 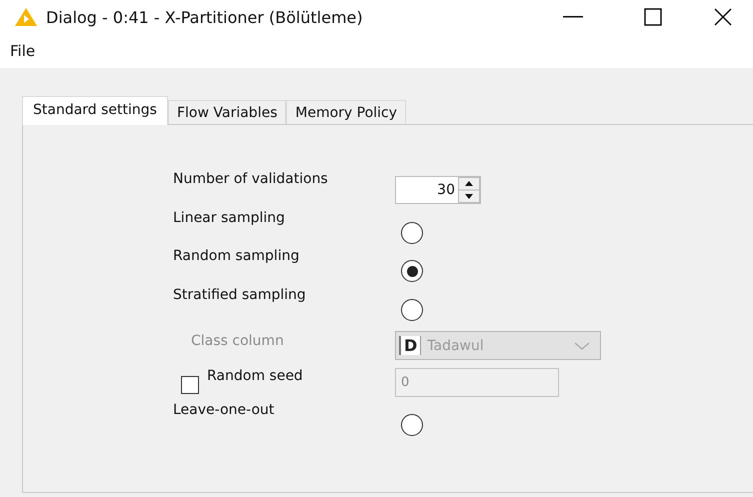 What do you see at coordinates (237, 340) in the screenshot?
I see `field-label: Class column` at bounding box center [237, 340].